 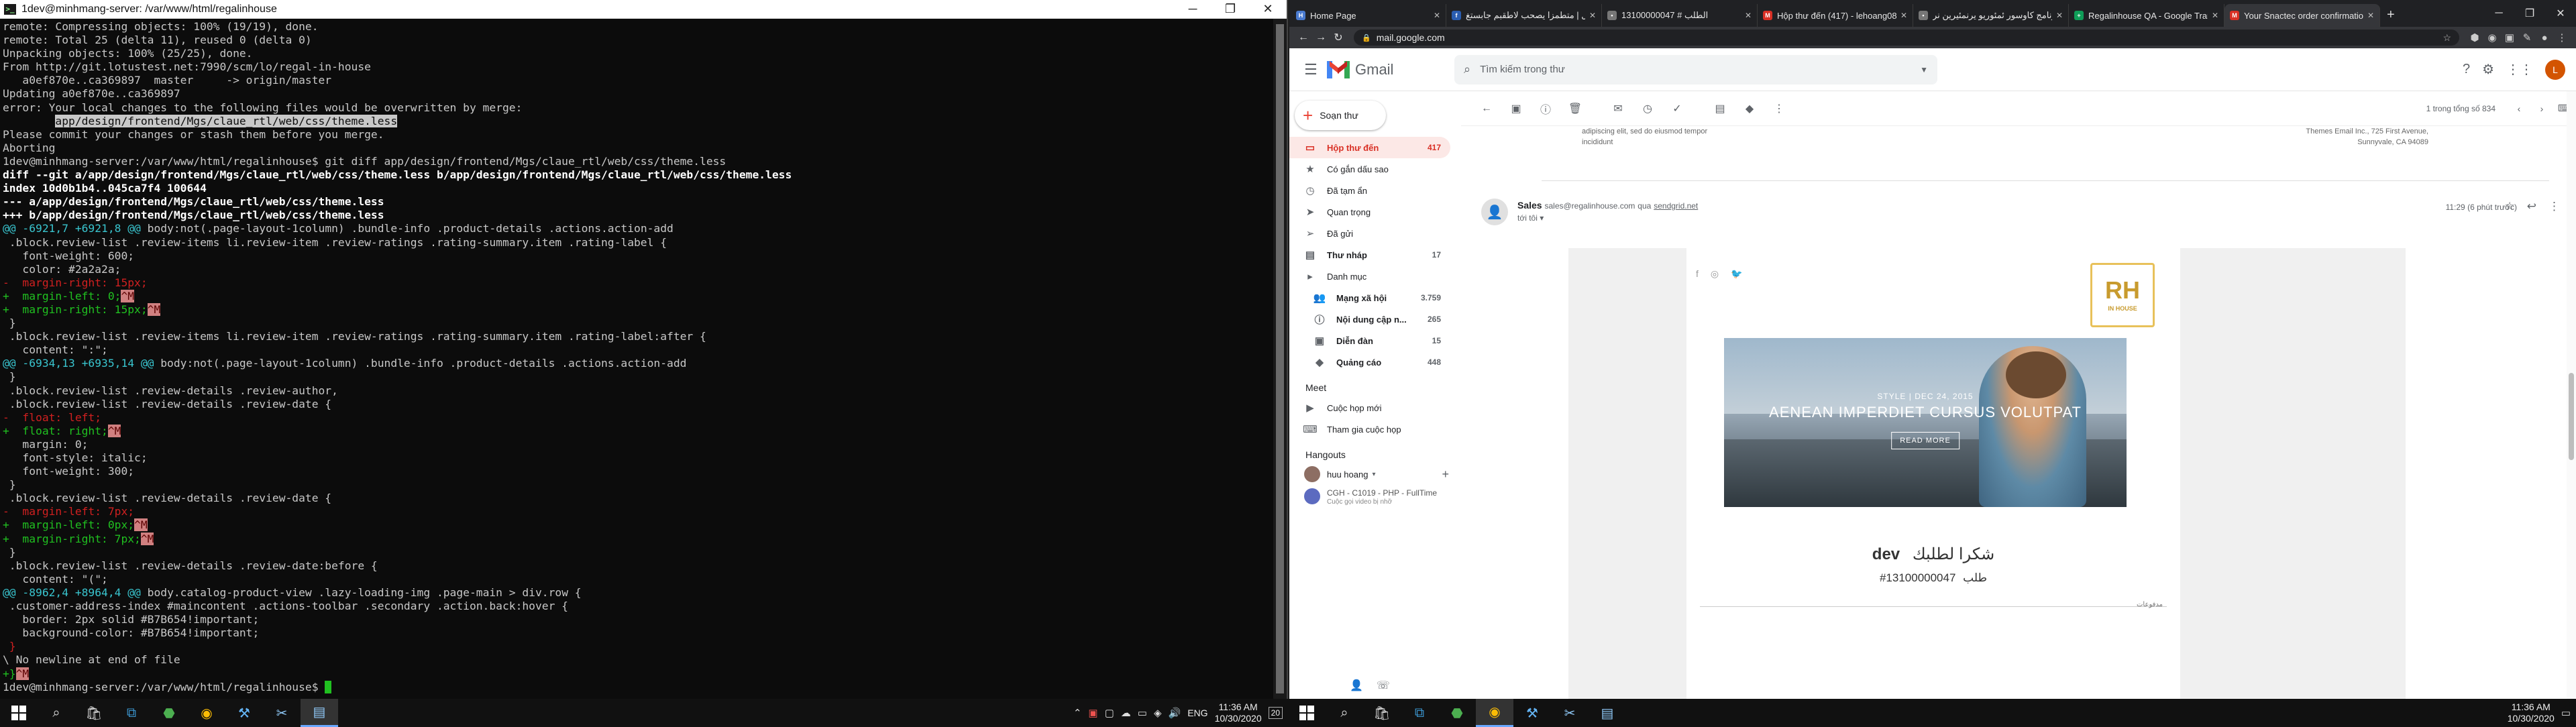 I want to click on battery-icon: ▭, so click(x=1142, y=713).